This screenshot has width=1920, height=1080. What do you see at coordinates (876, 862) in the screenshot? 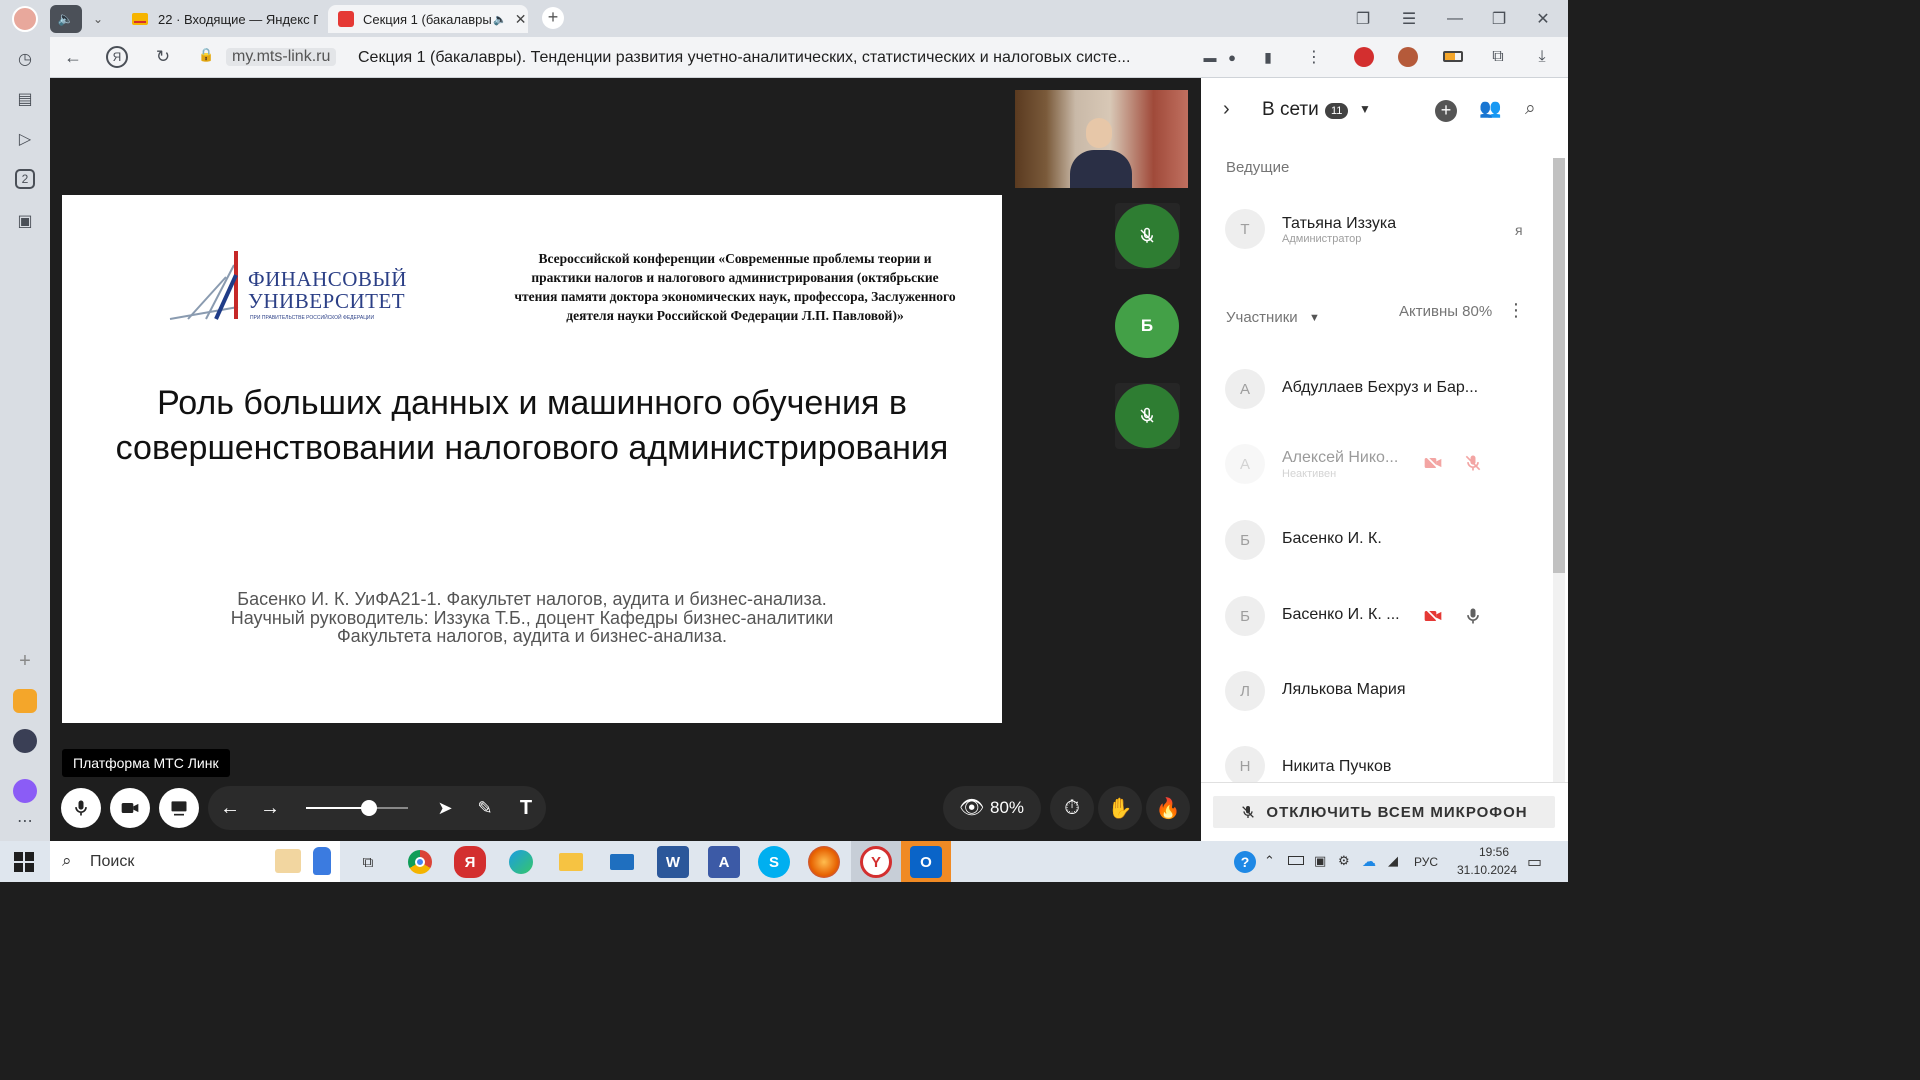
I see `yandex-app-icon: Y` at bounding box center [876, 862].